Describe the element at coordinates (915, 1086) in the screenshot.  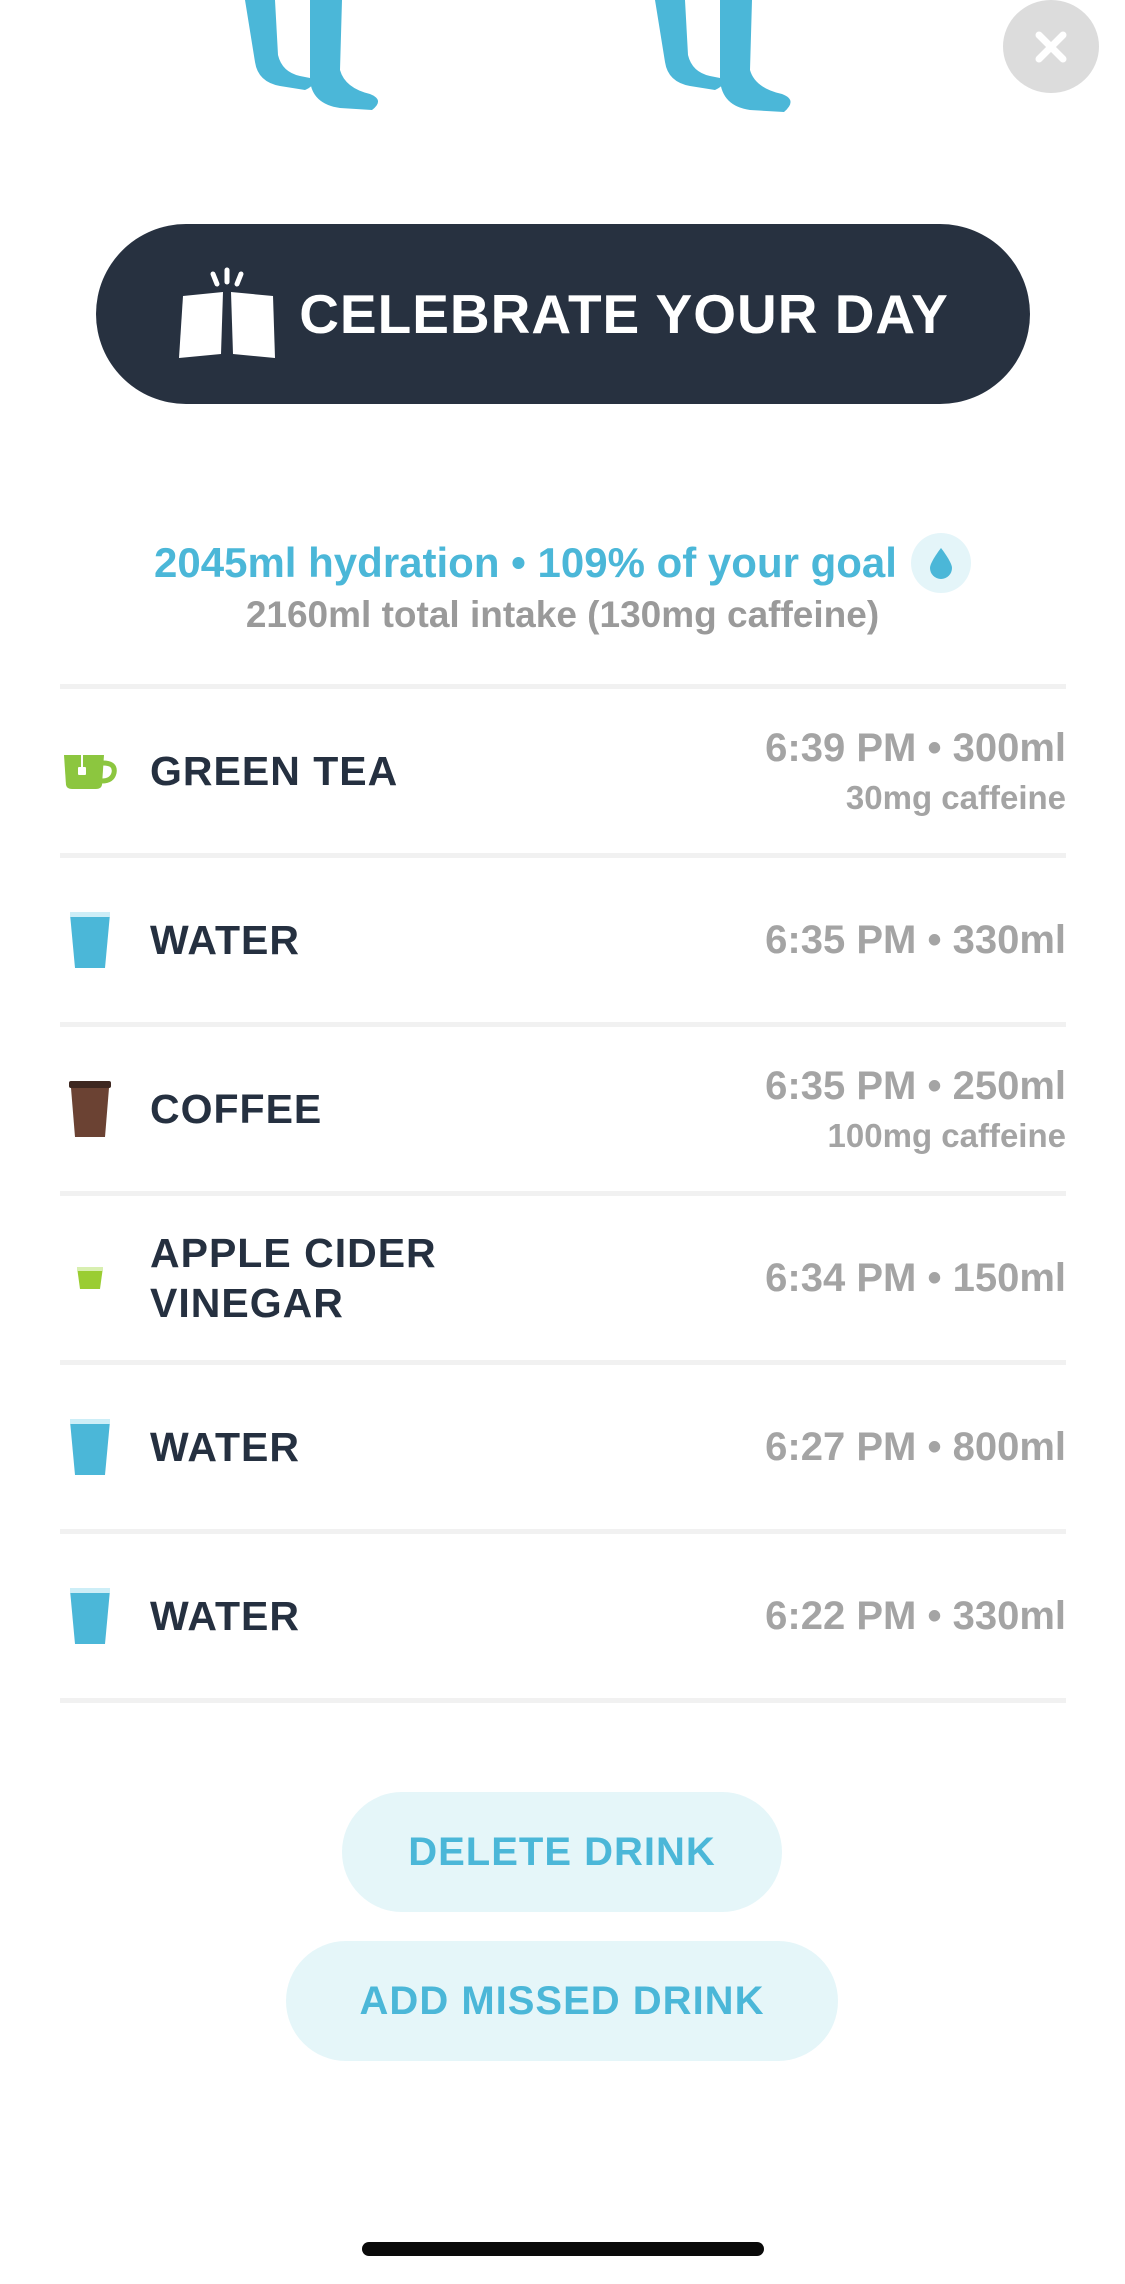
I see `drink-time-volume: 6:35 PM • 250ml` at that location.